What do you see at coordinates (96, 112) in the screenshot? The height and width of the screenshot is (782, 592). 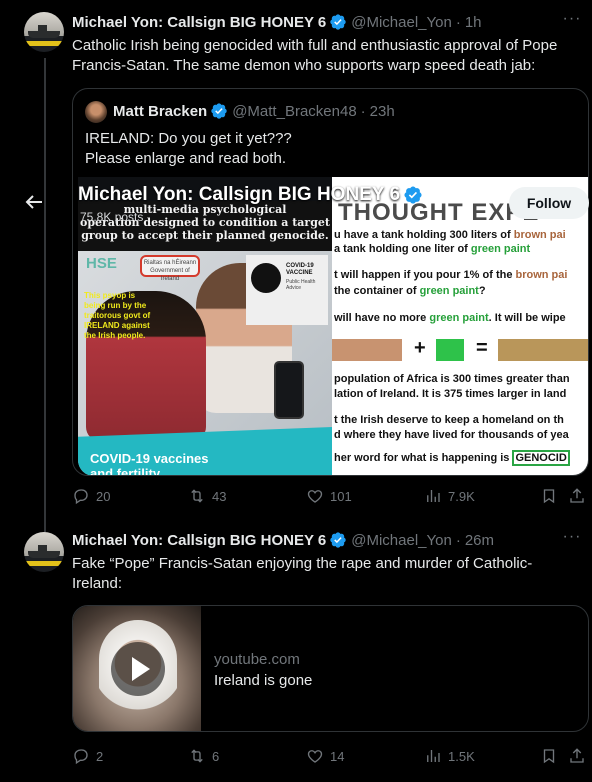 I see `quoted-avatar` at bounding box center [96, 112].